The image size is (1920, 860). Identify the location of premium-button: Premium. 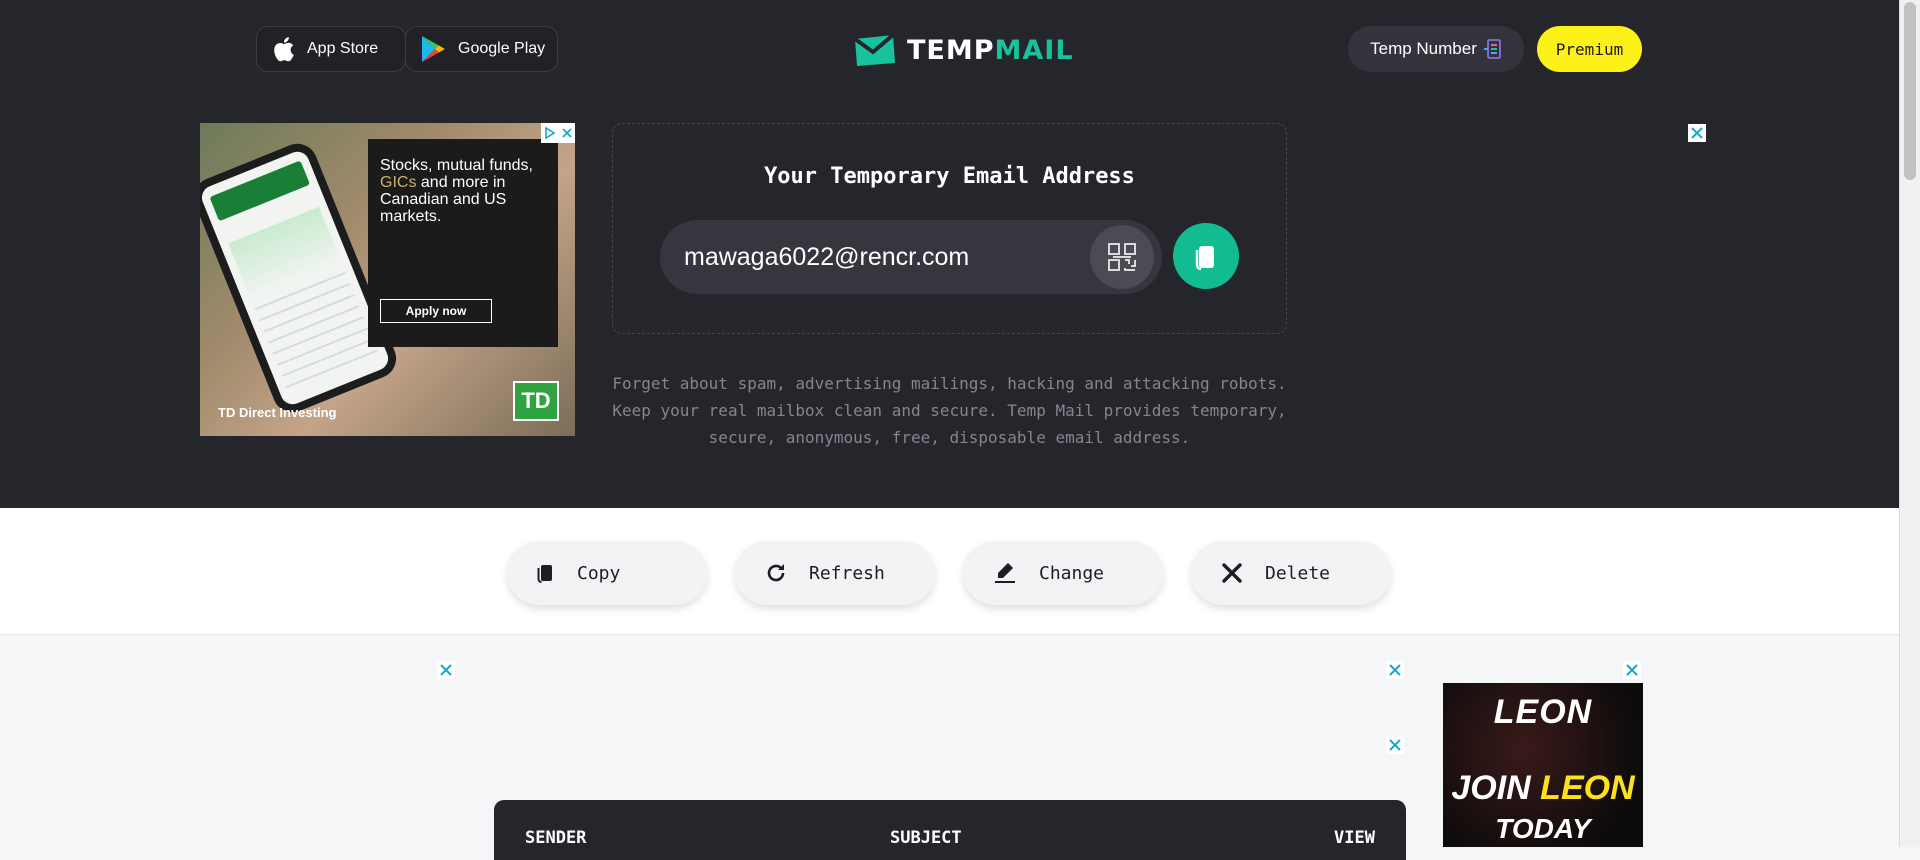
(1589, 49).